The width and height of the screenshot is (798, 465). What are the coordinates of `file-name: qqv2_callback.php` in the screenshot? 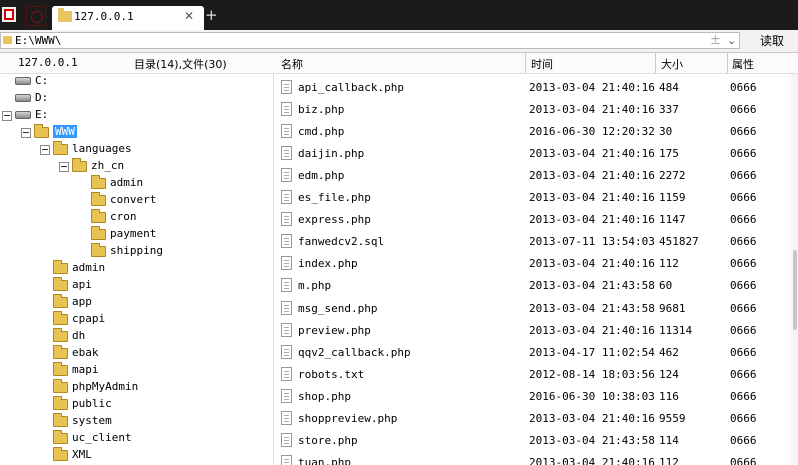 It's located at (354, 352).